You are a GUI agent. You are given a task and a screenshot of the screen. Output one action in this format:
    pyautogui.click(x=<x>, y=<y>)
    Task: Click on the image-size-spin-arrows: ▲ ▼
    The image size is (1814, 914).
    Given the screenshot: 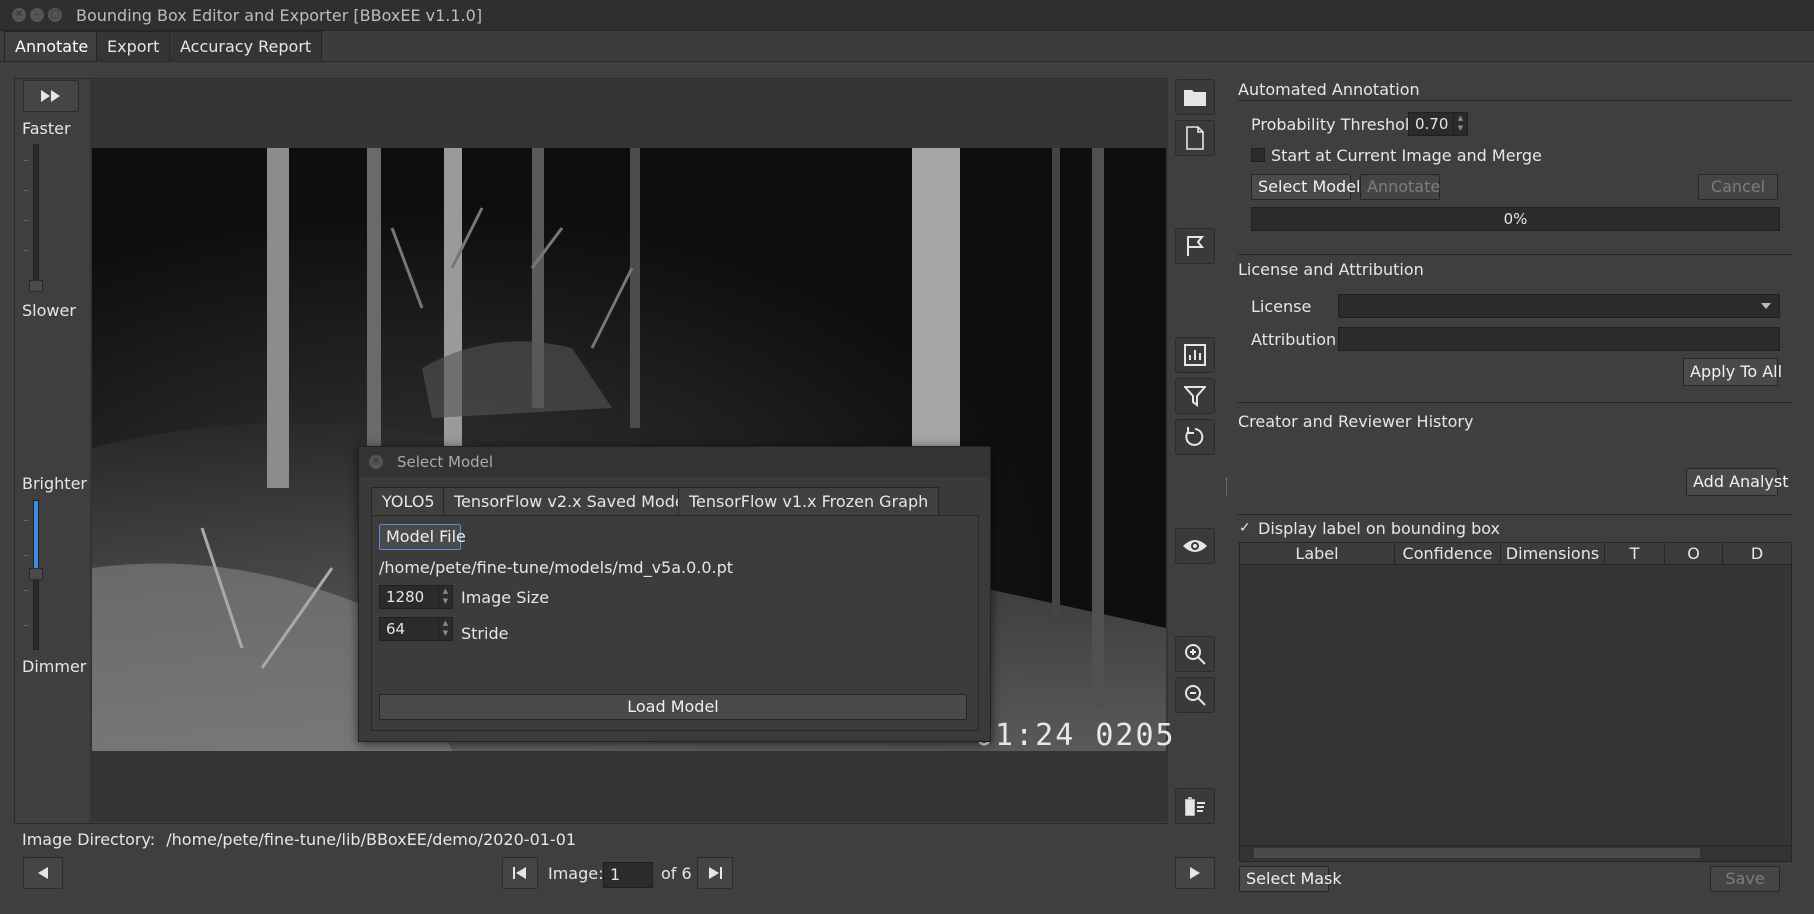 What is the action you would take?
    pyautogui.click(x=445, y=597)
    